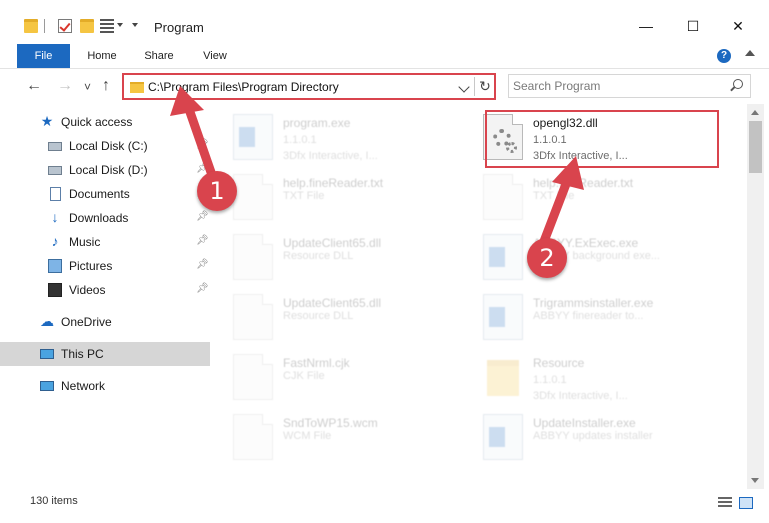 The width and height of the screenshot is (769, 523). What do you see at coordinates (65, 86) in the screenshot?
I see `forward-button: →` at bounding box center [65, 86].